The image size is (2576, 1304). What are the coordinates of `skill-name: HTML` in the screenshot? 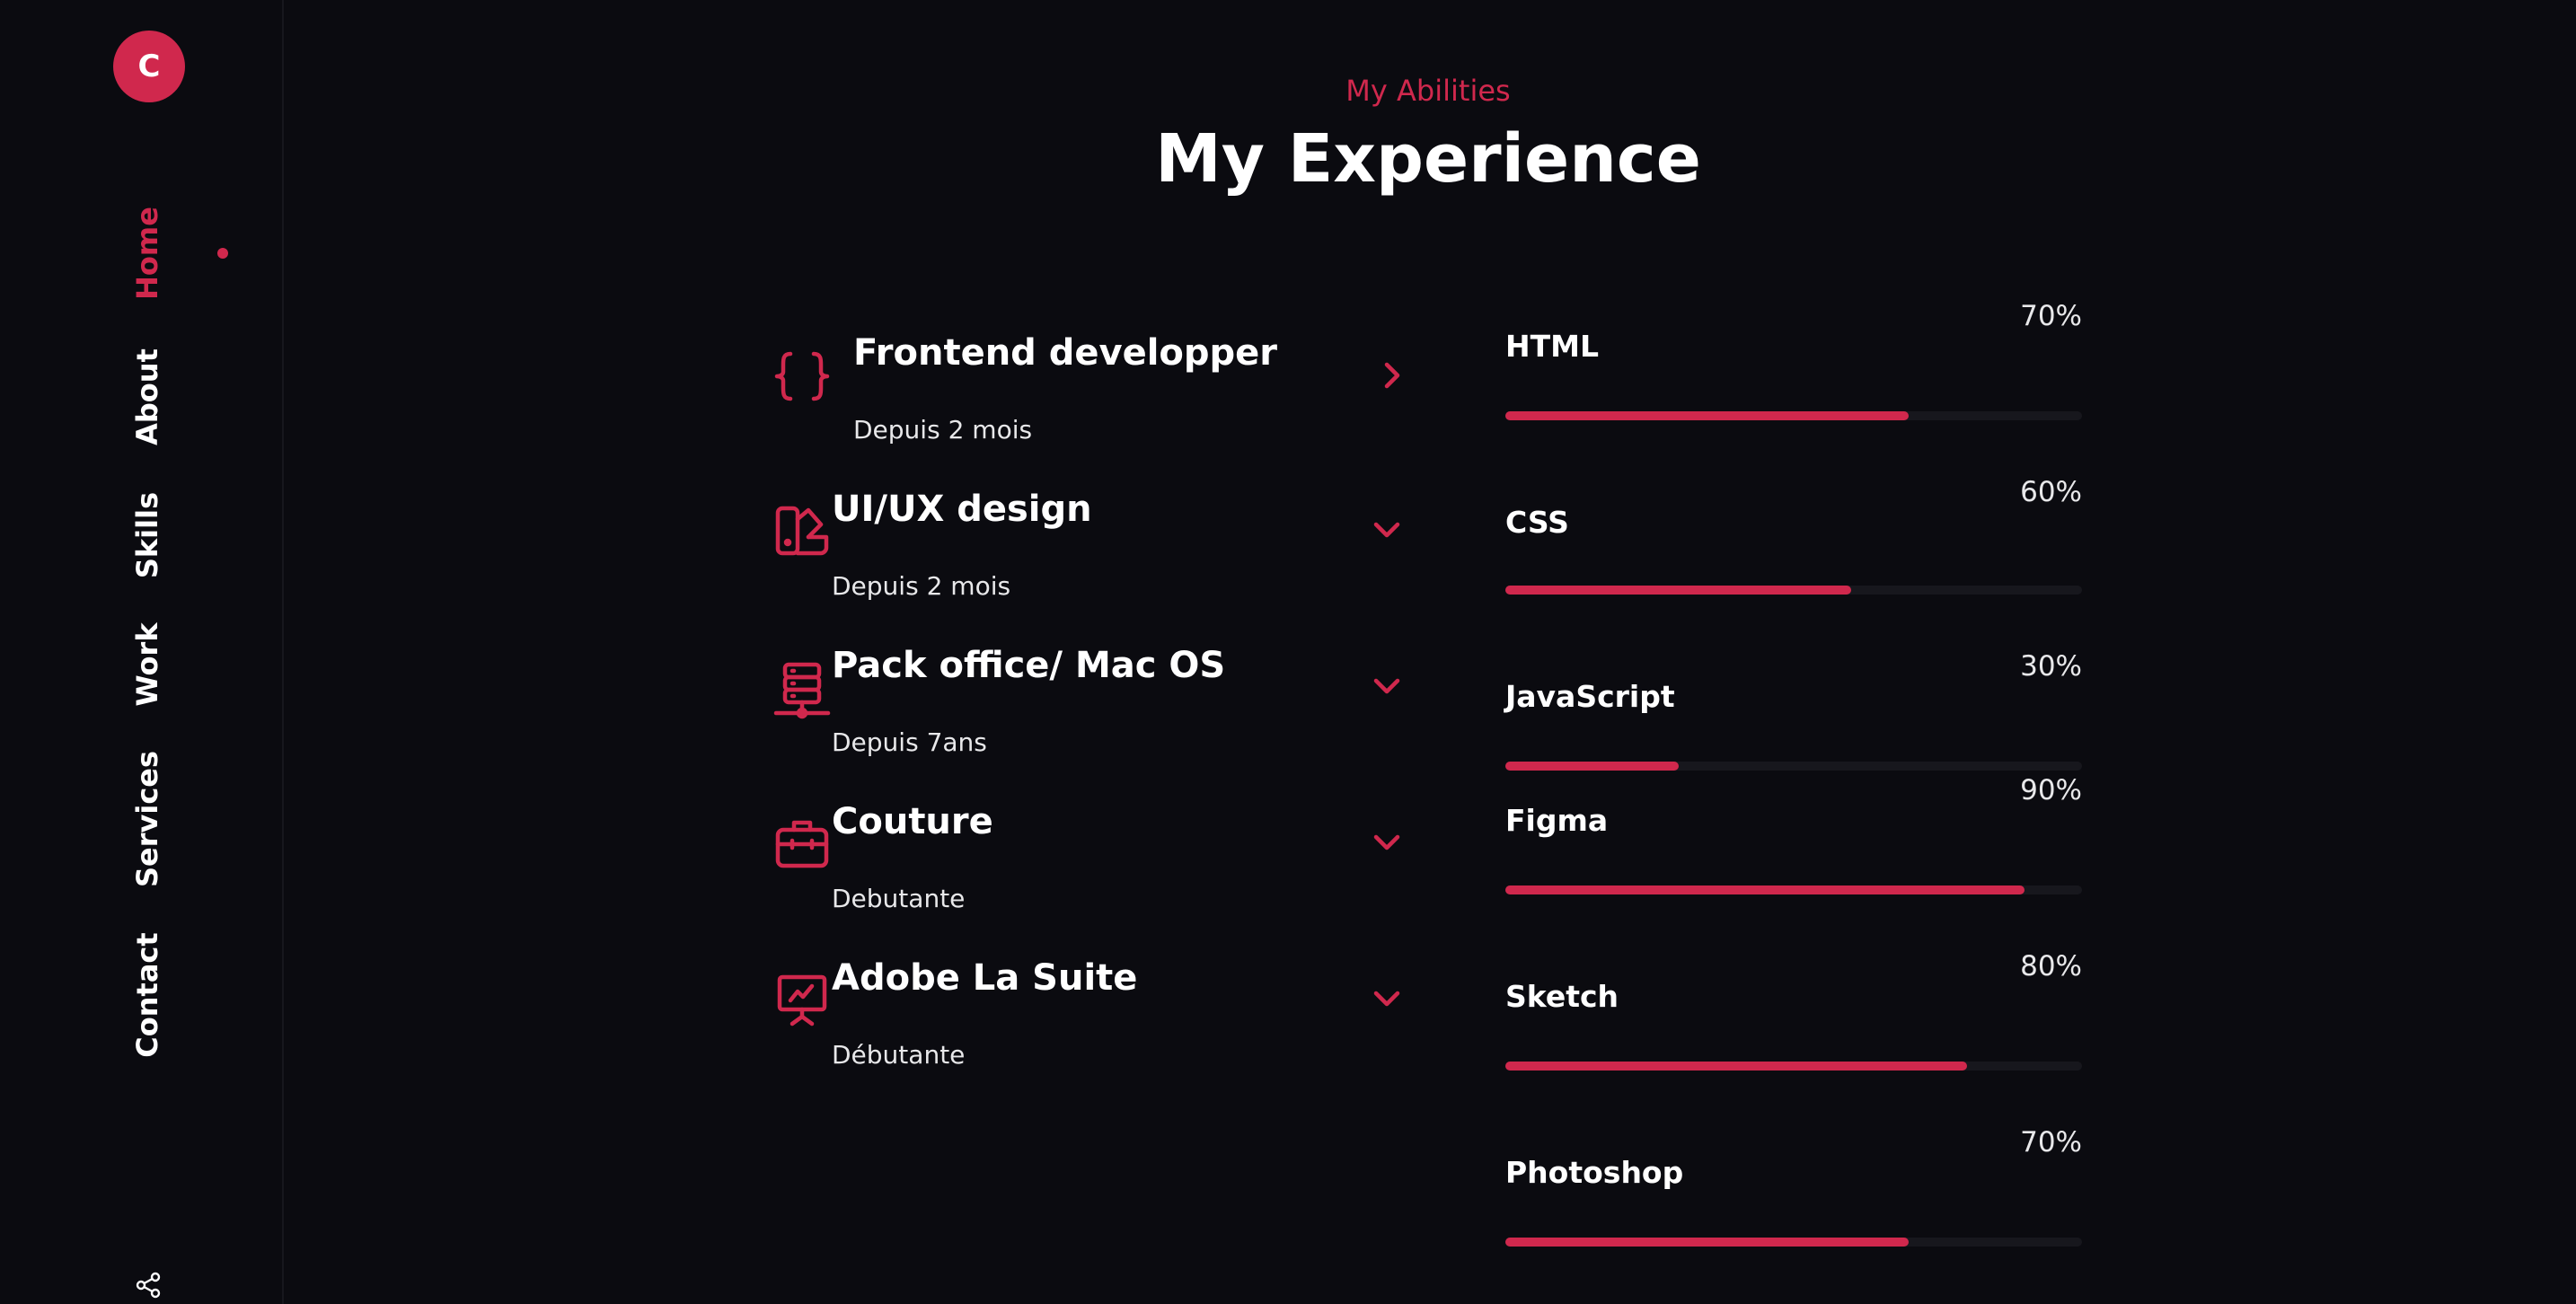 It's located at (1552, 346).